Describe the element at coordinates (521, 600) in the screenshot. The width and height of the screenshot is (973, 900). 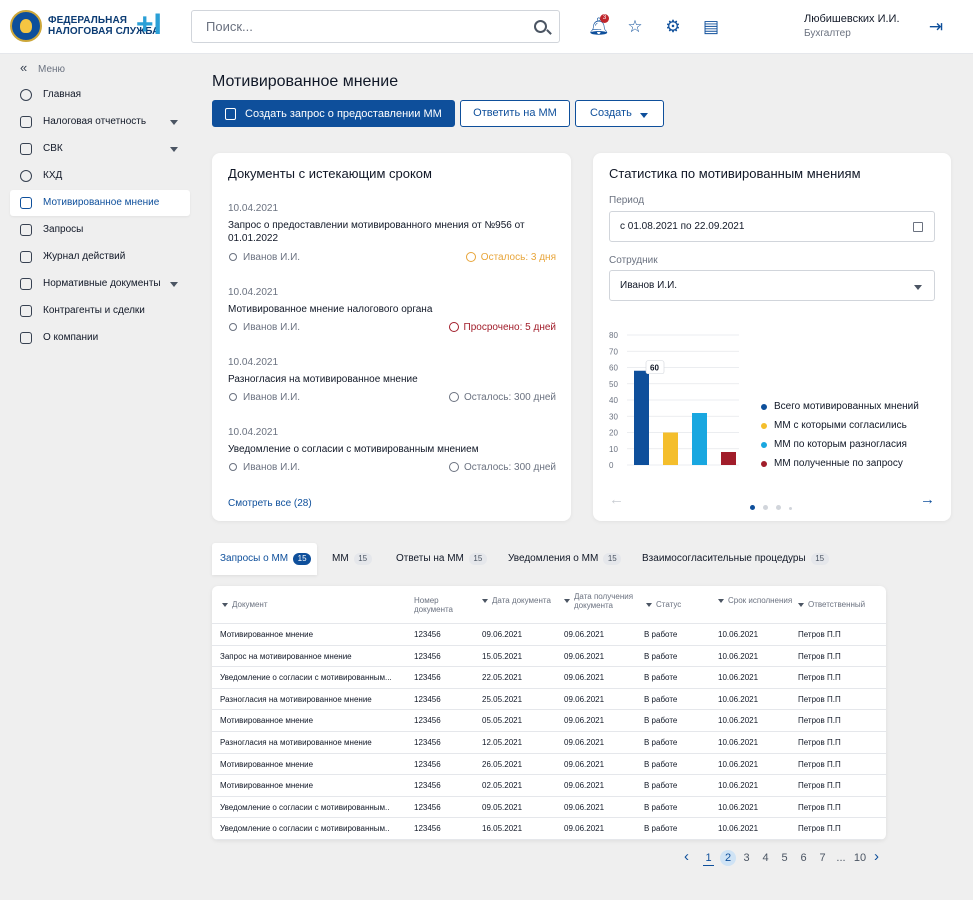
I see `column-header: Дата документа` at that location.